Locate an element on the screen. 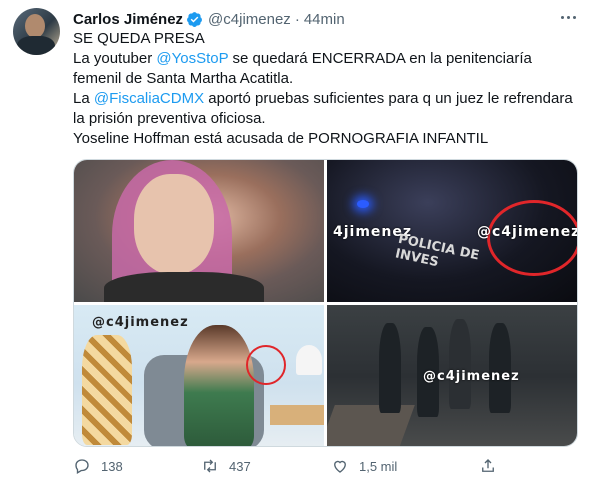 Image resolution: width=594 pixels, height=485 pixels. share-button is located at coordinates (488, 466).